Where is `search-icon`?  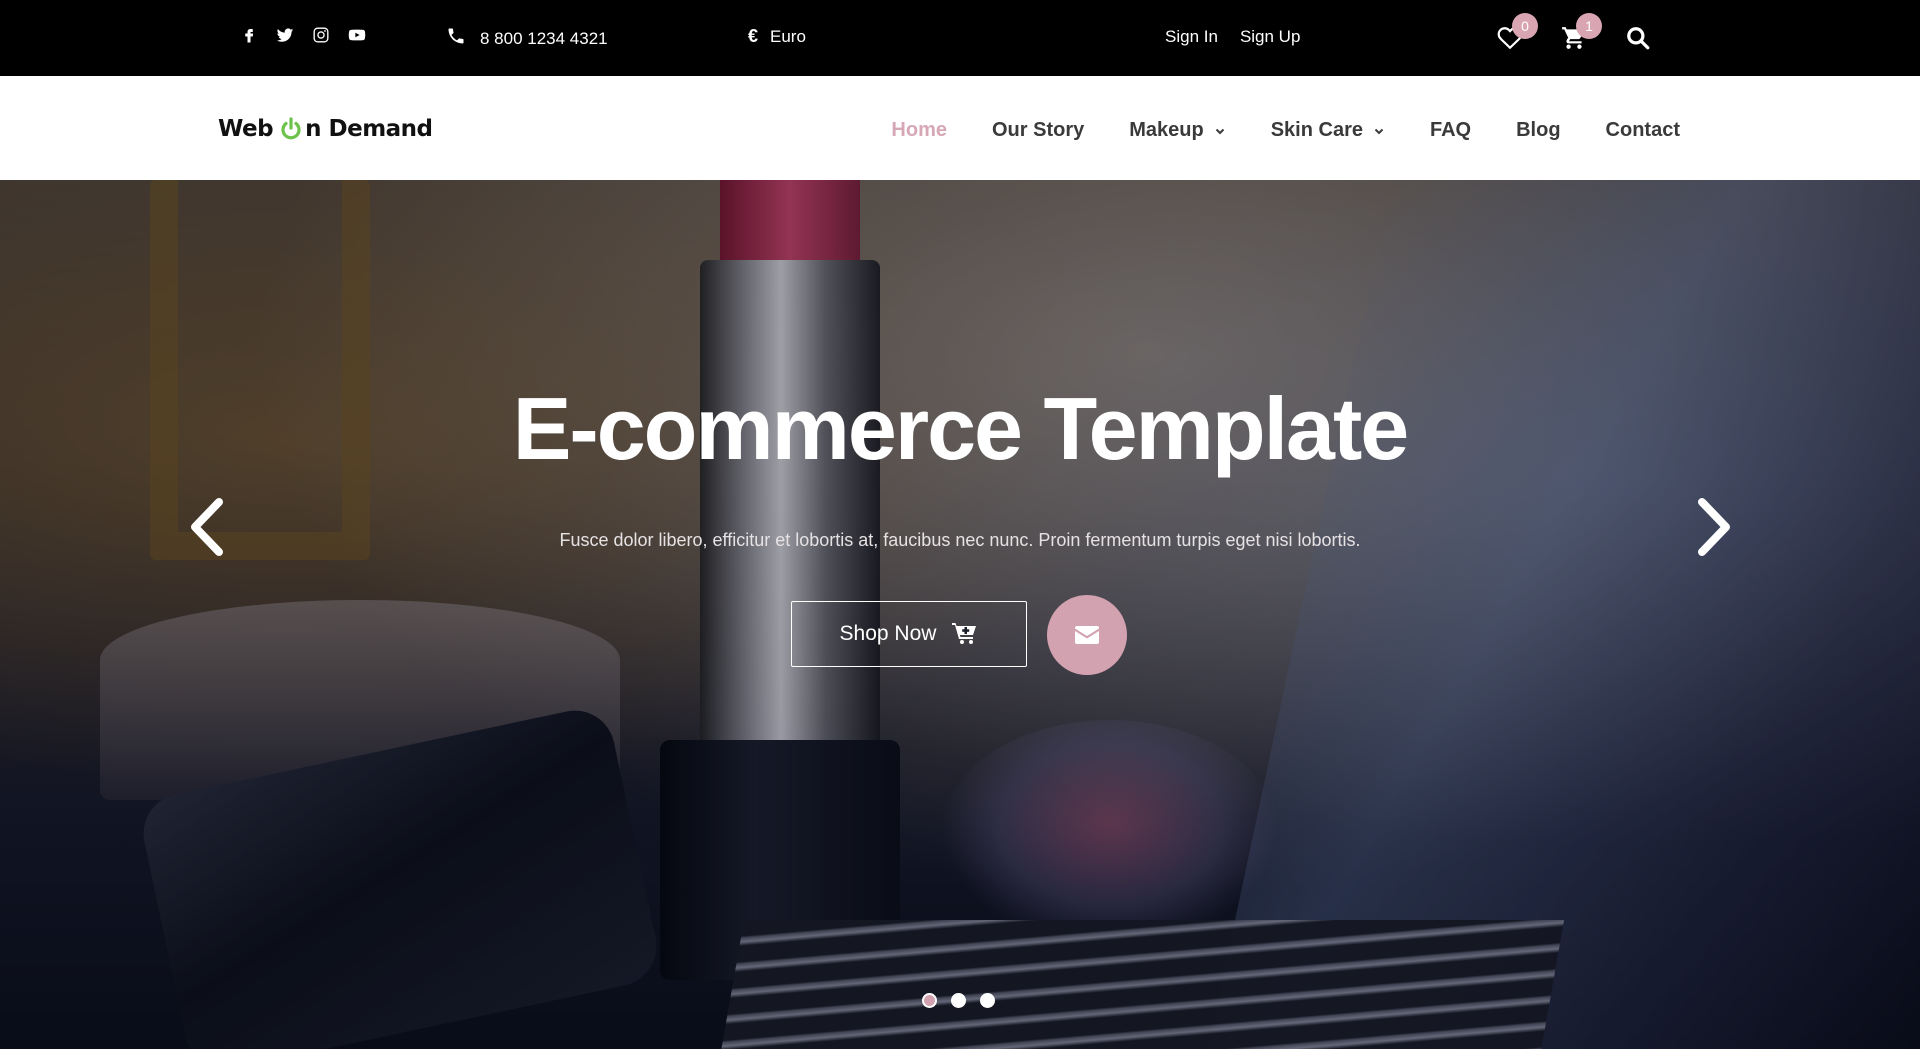
search-icon is located at coordinates (1638, 38).